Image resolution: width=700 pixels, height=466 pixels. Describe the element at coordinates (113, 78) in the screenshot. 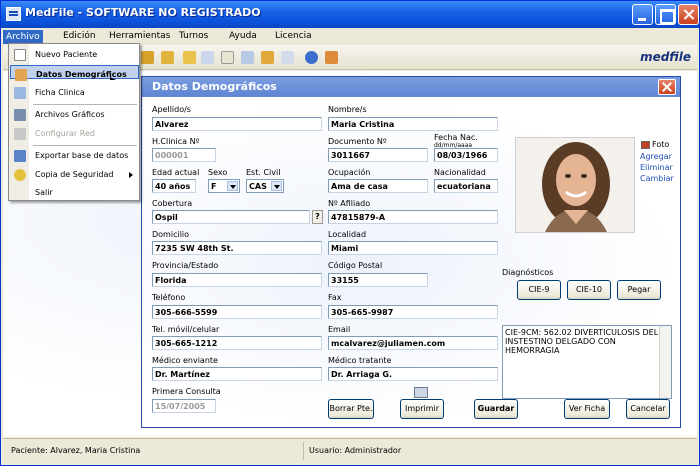

I see `mouse-pointer-icon` at that location.